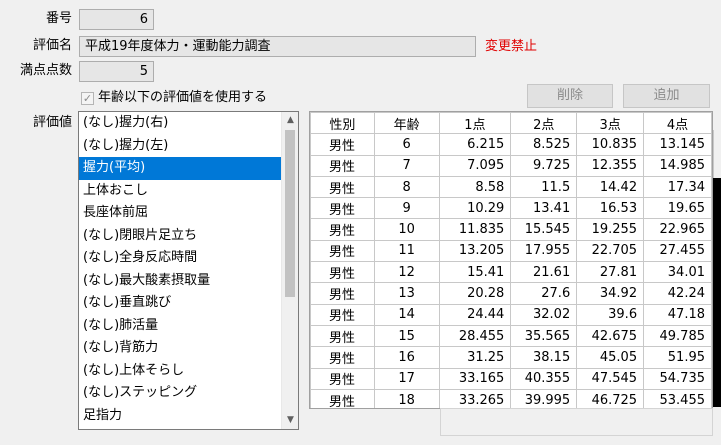  I want to click on table-row: 男性 10 11.835 15.545 19.255 22.965, so click(511, 229).